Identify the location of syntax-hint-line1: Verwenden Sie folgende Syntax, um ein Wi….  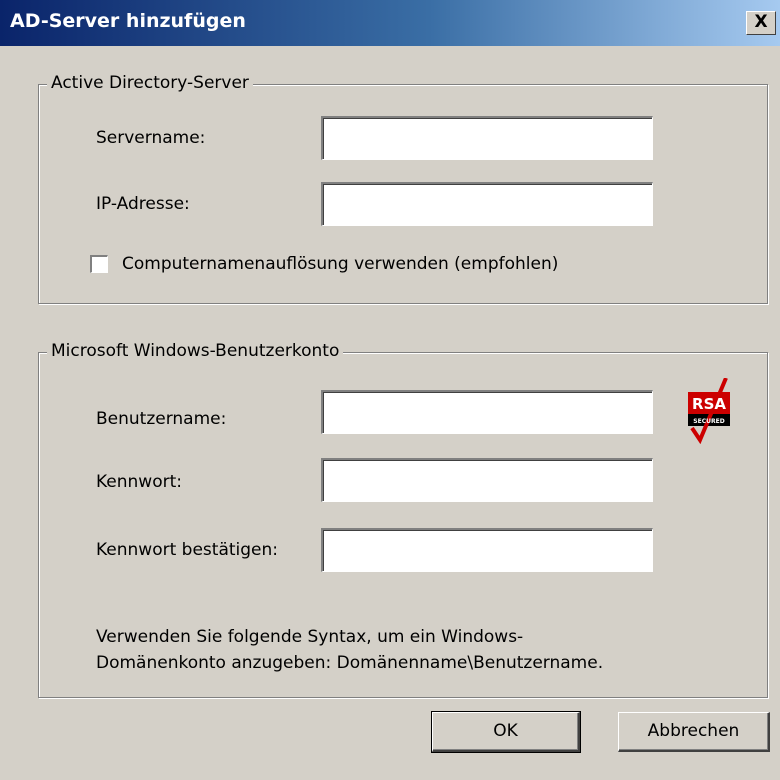
(310, 637).